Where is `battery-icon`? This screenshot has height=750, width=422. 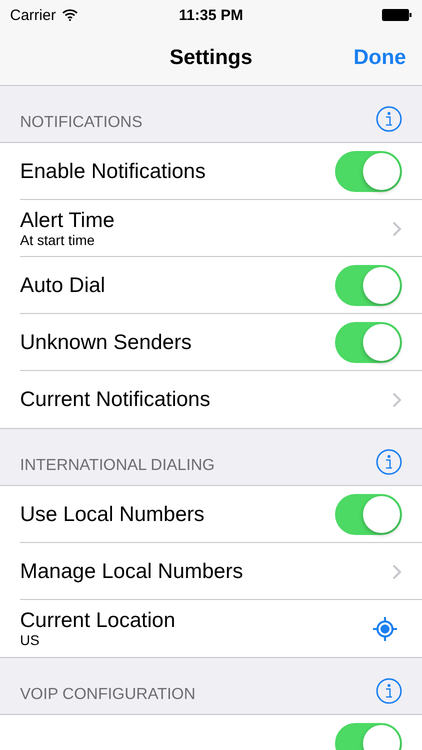
battery-icon is located at coordinates (397, 15).